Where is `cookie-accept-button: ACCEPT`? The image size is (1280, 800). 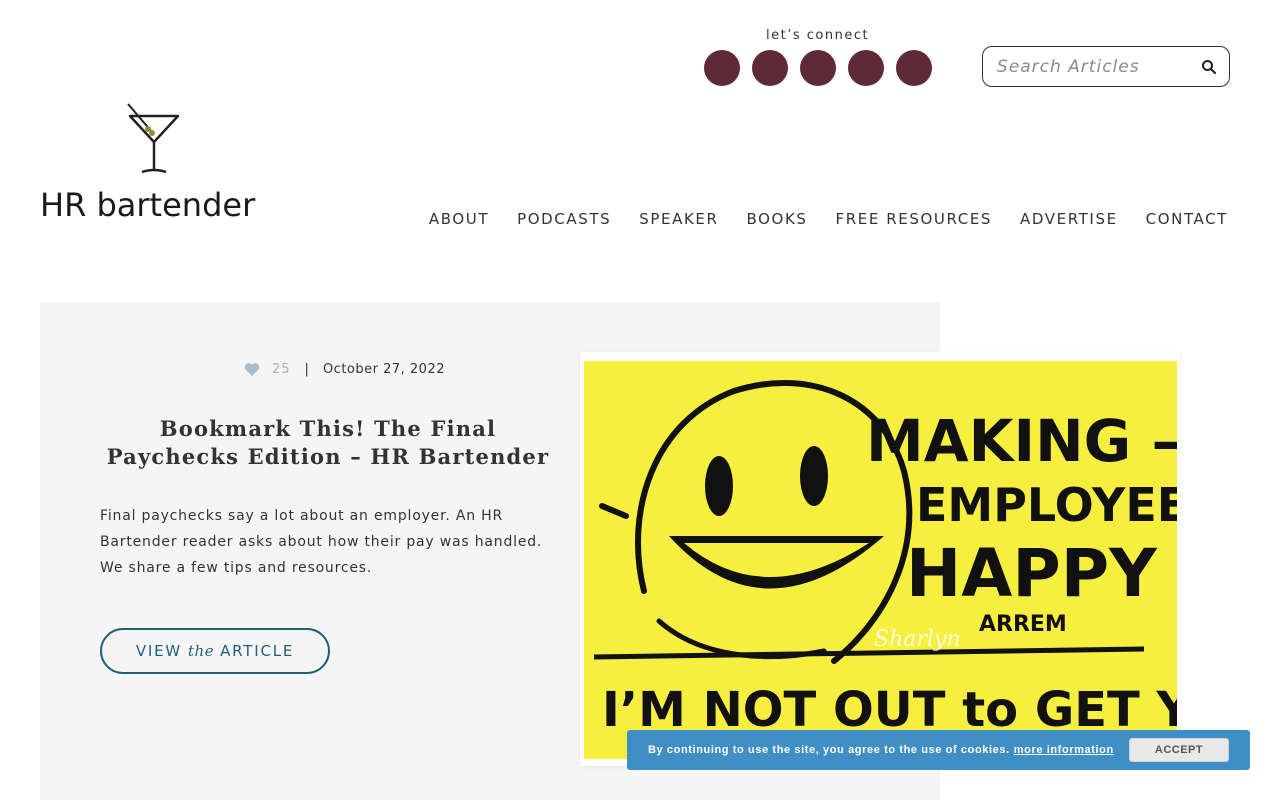
cookie-accept-button: ACCEPT is located at coordinates (1179, 750).